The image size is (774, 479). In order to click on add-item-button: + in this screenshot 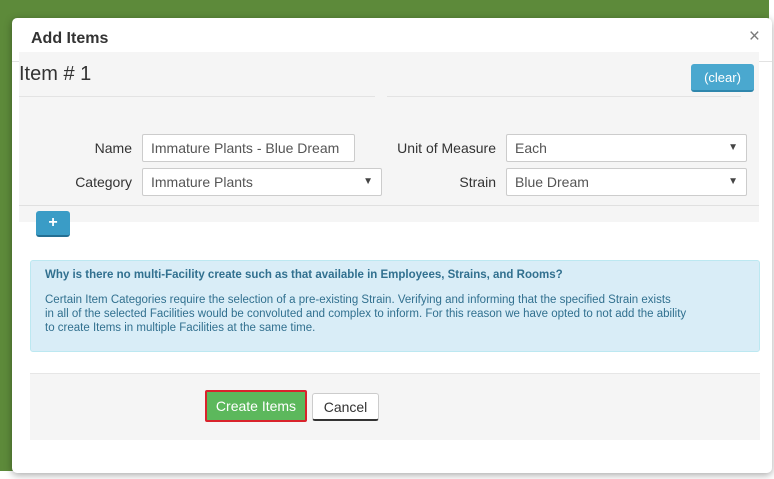, I will do `click(53, 224)`.